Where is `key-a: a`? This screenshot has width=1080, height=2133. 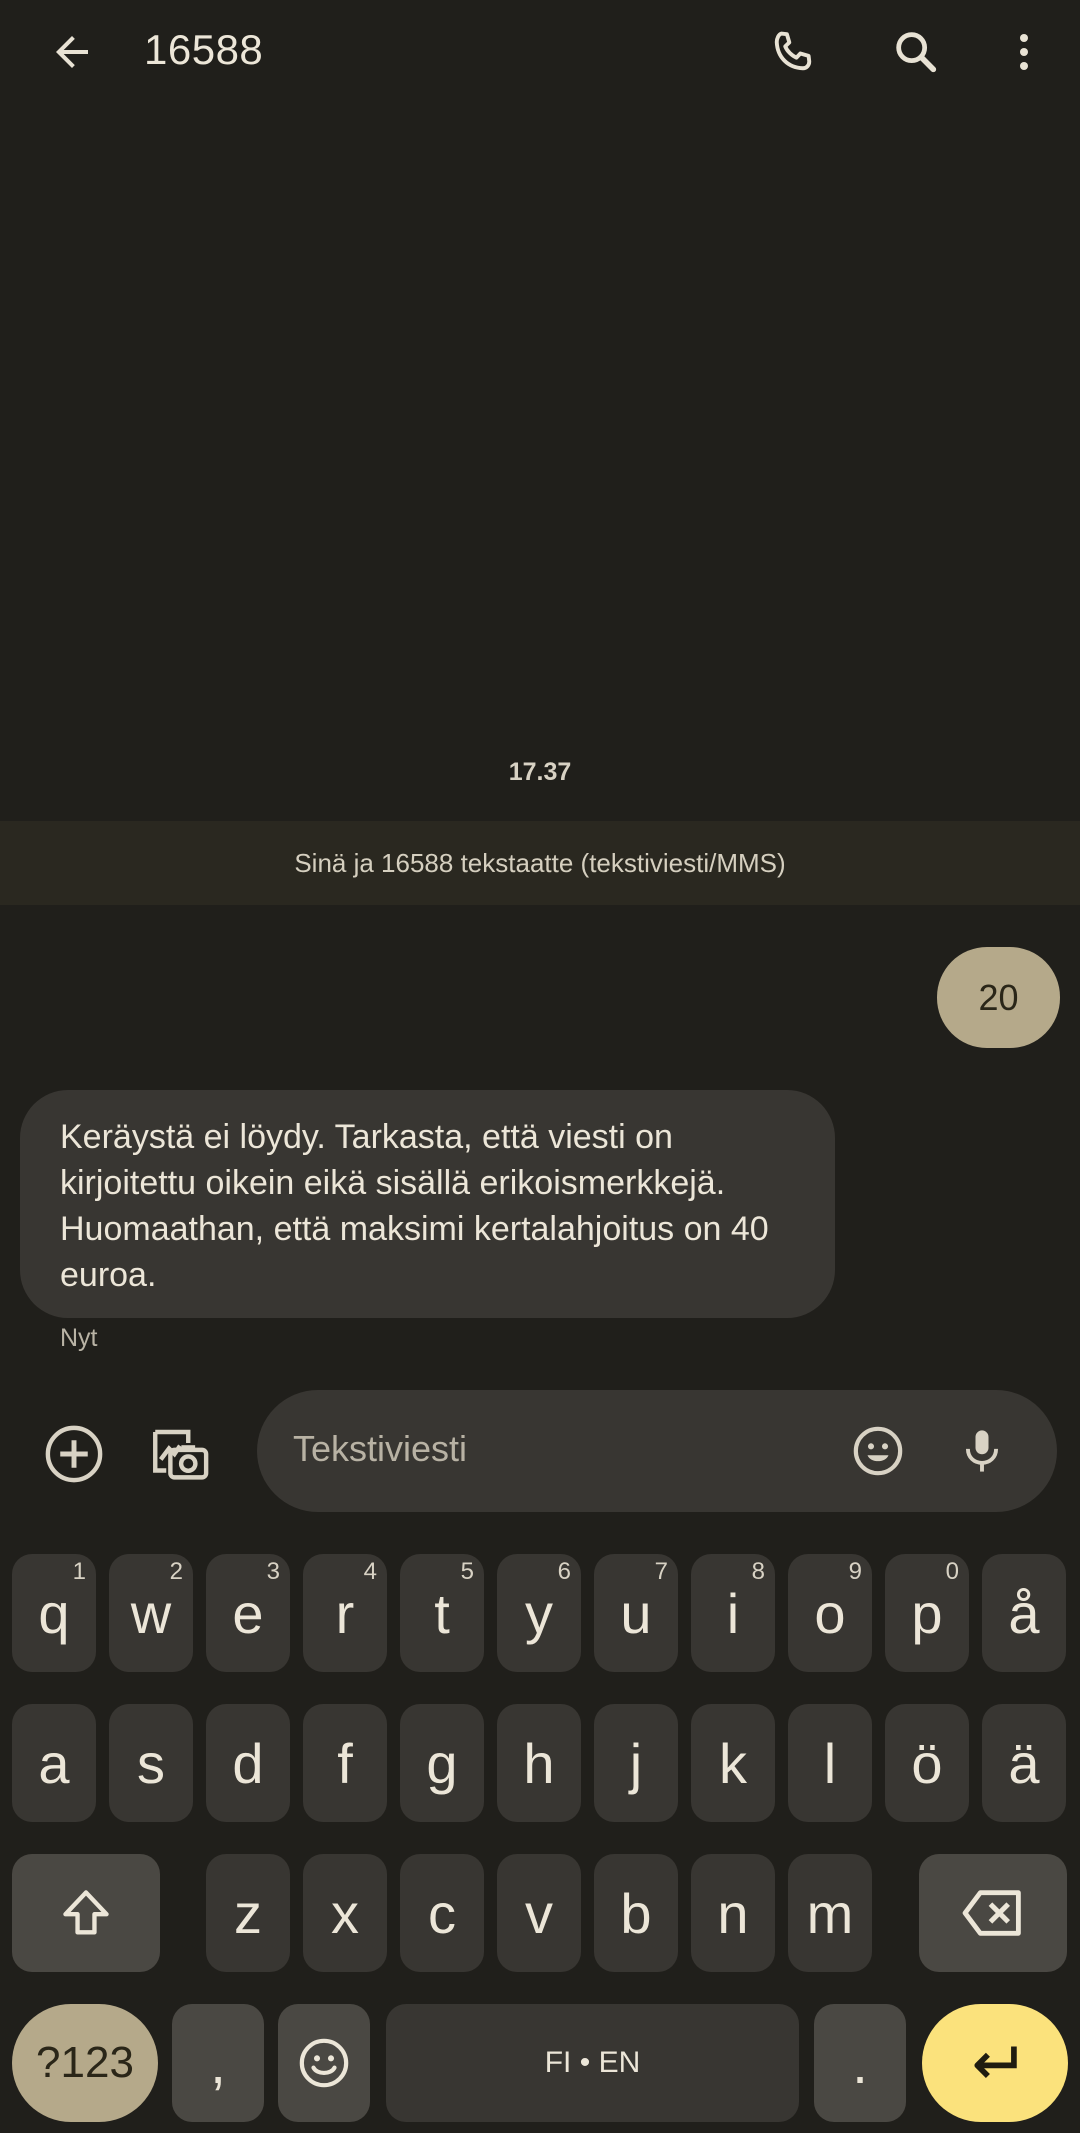
key-a: a is located at coordinates (54, 1763).